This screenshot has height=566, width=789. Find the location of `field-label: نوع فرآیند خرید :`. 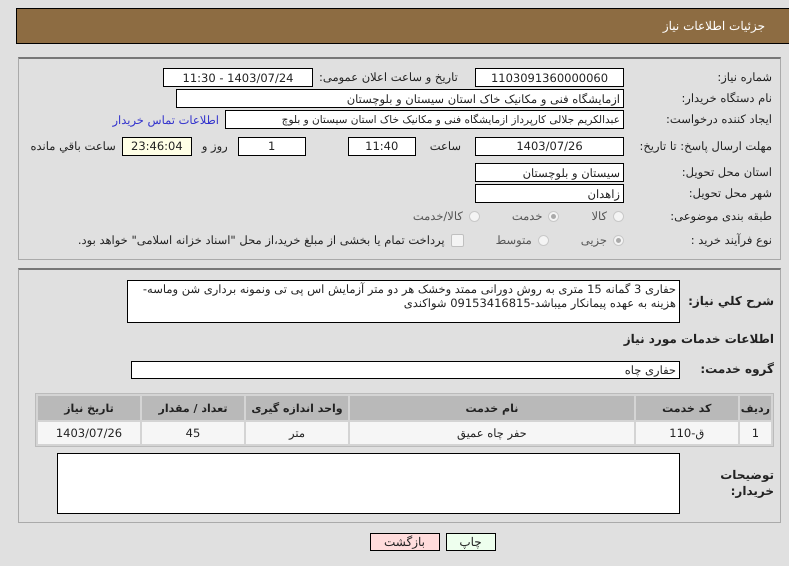

field-label: نوع فرآیند خرید : is located at coordinates (731, 240).